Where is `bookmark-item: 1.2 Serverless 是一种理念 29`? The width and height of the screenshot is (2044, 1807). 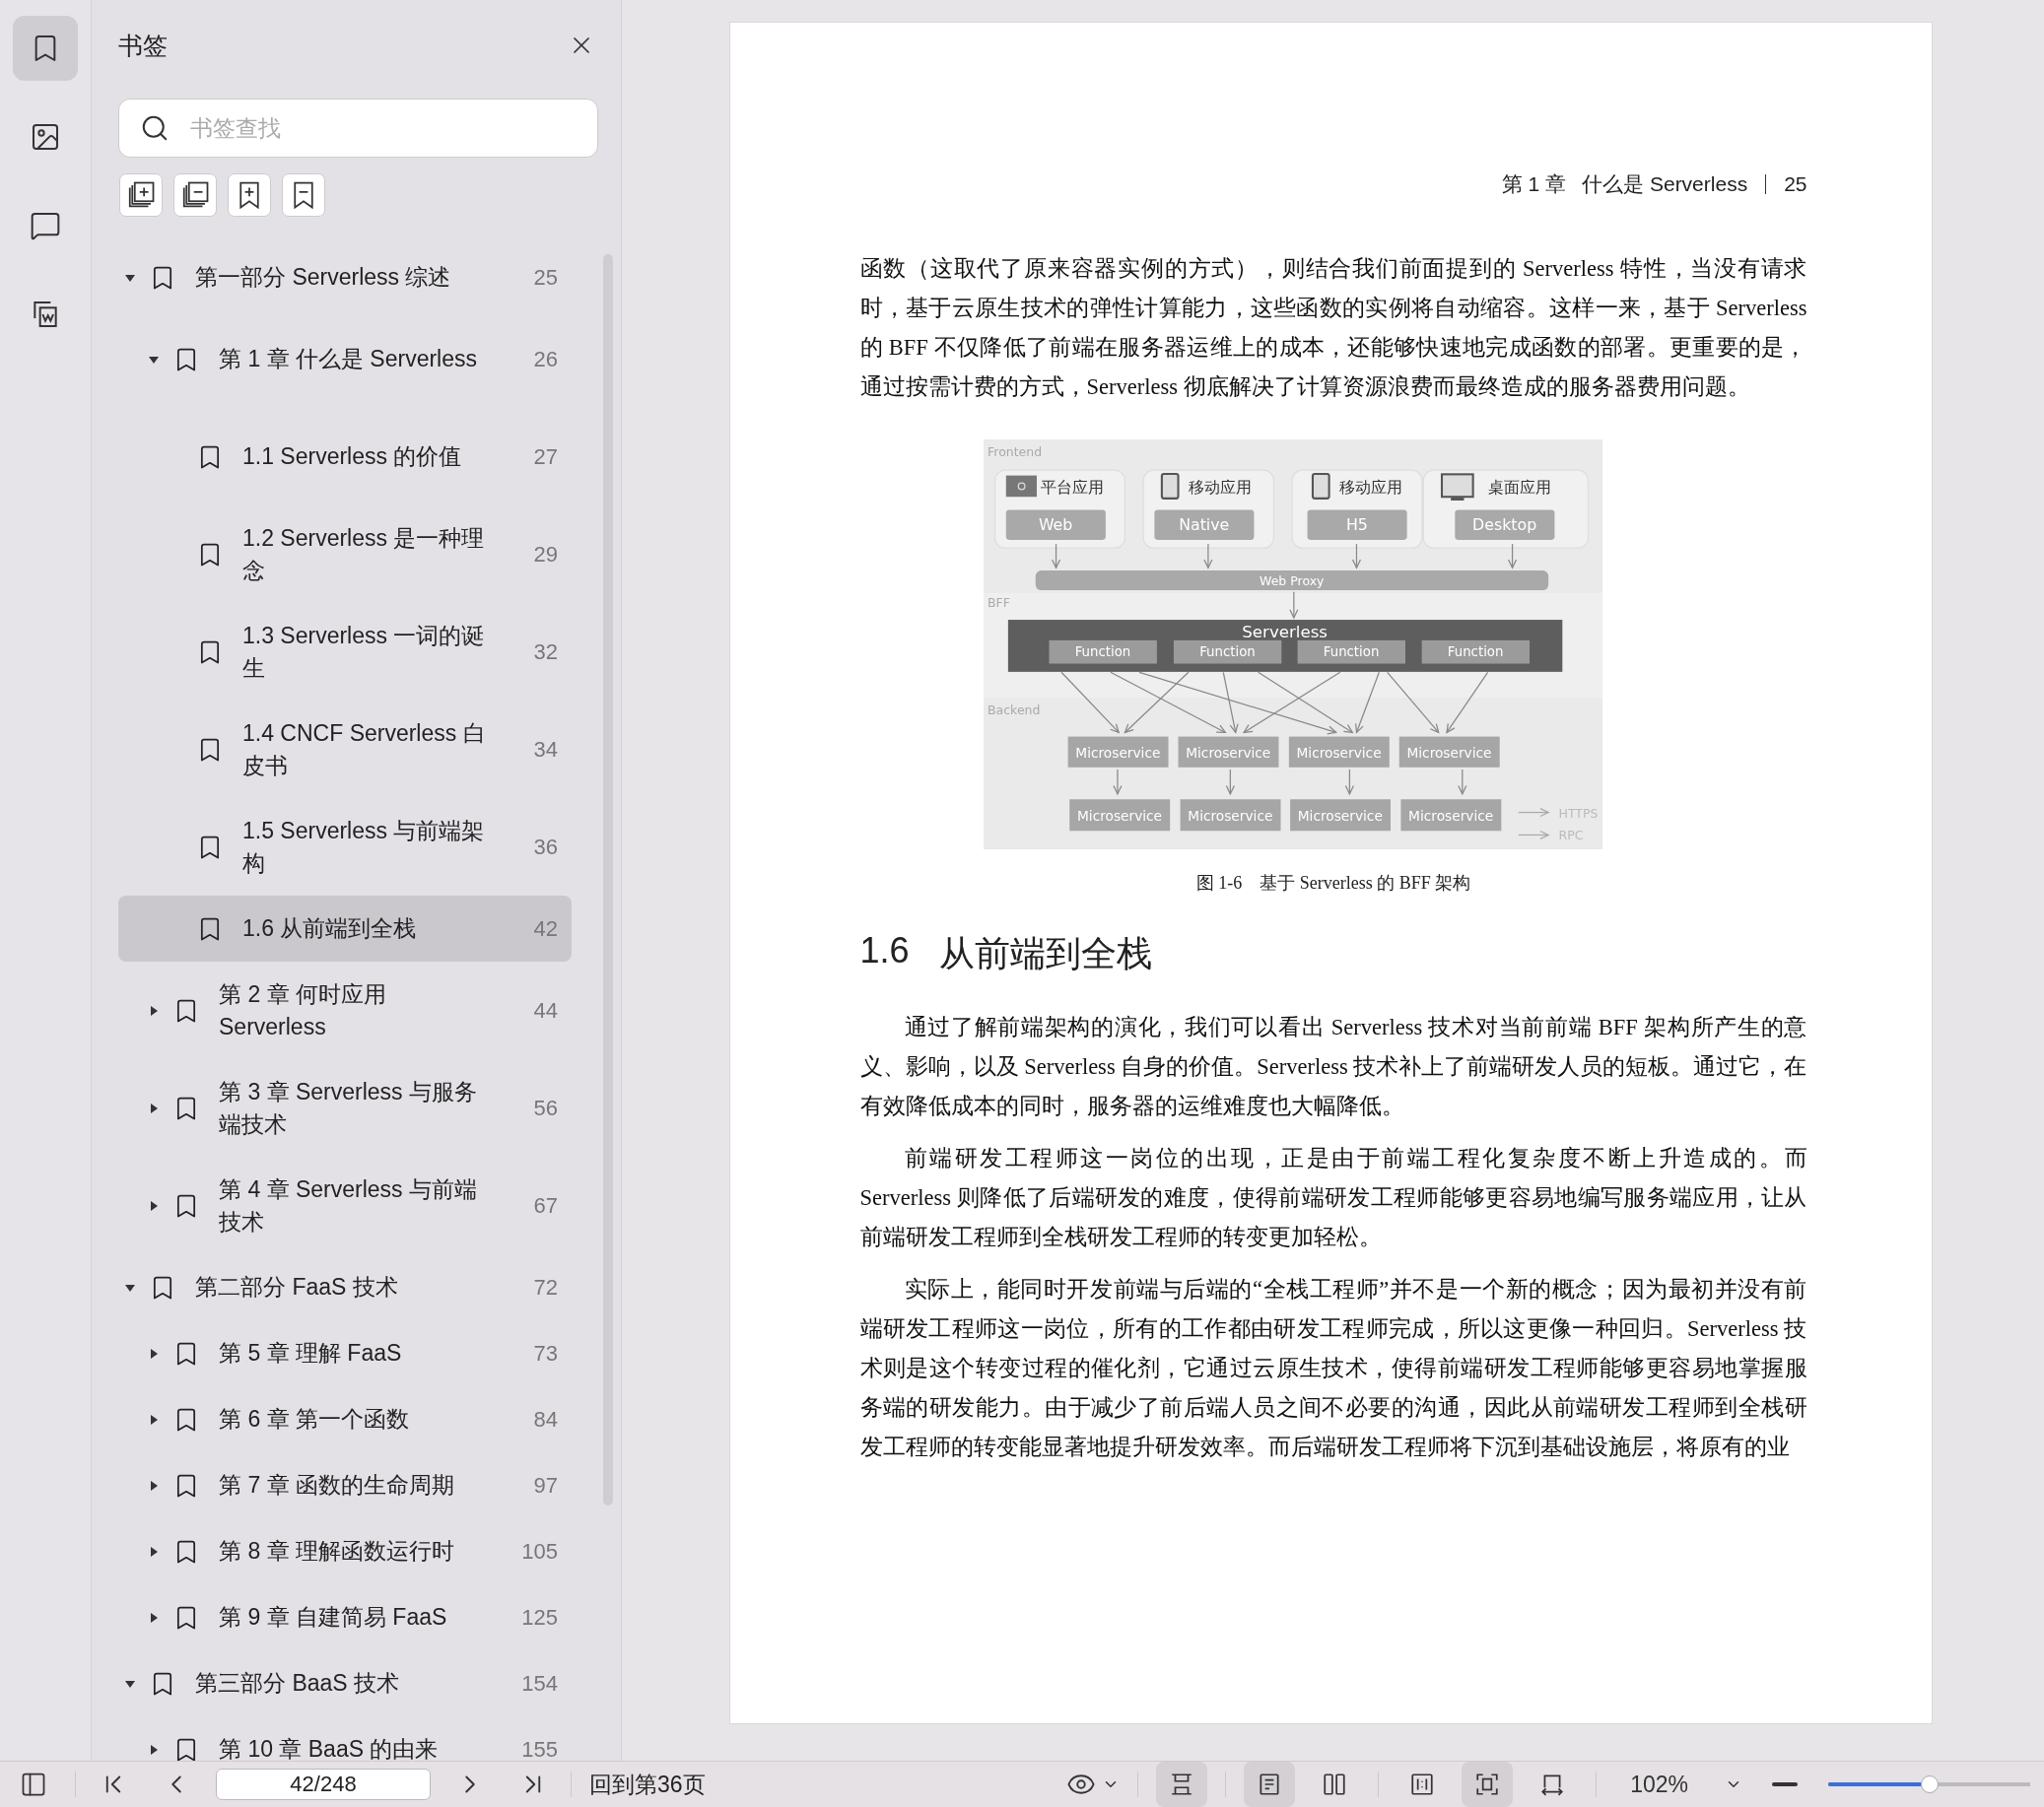 bookmark-item: 1.2 Serverless 是一种理念 29 is located at coordinates (345, 554).